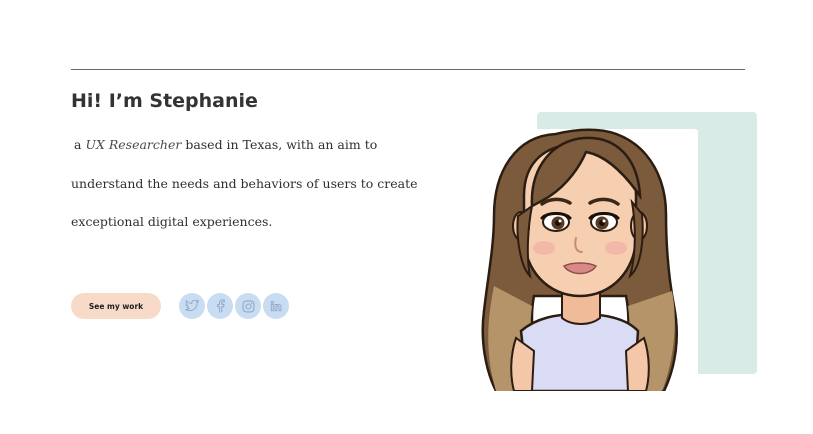 The image size is (813, 434). Describe the element at coordinates (78, 144) in the screenshot. I see `intro-prefix: a` at that location.